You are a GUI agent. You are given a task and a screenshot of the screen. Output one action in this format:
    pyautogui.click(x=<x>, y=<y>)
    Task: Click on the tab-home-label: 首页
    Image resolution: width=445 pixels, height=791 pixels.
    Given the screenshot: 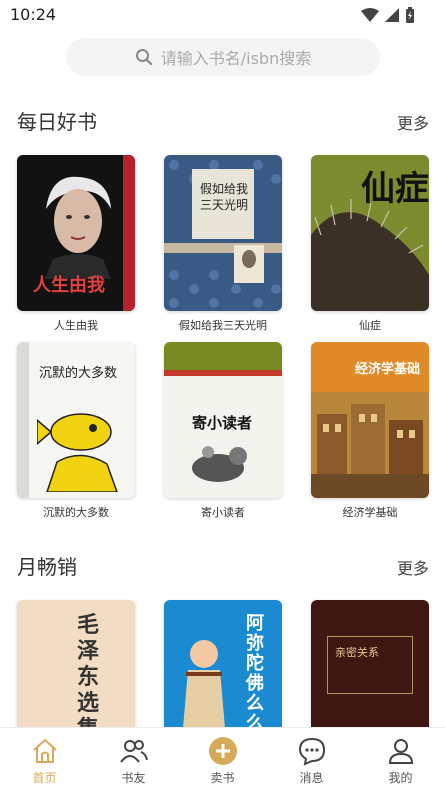 What is the action you would take?
    pyautogui.click(x=44, y=778)
    